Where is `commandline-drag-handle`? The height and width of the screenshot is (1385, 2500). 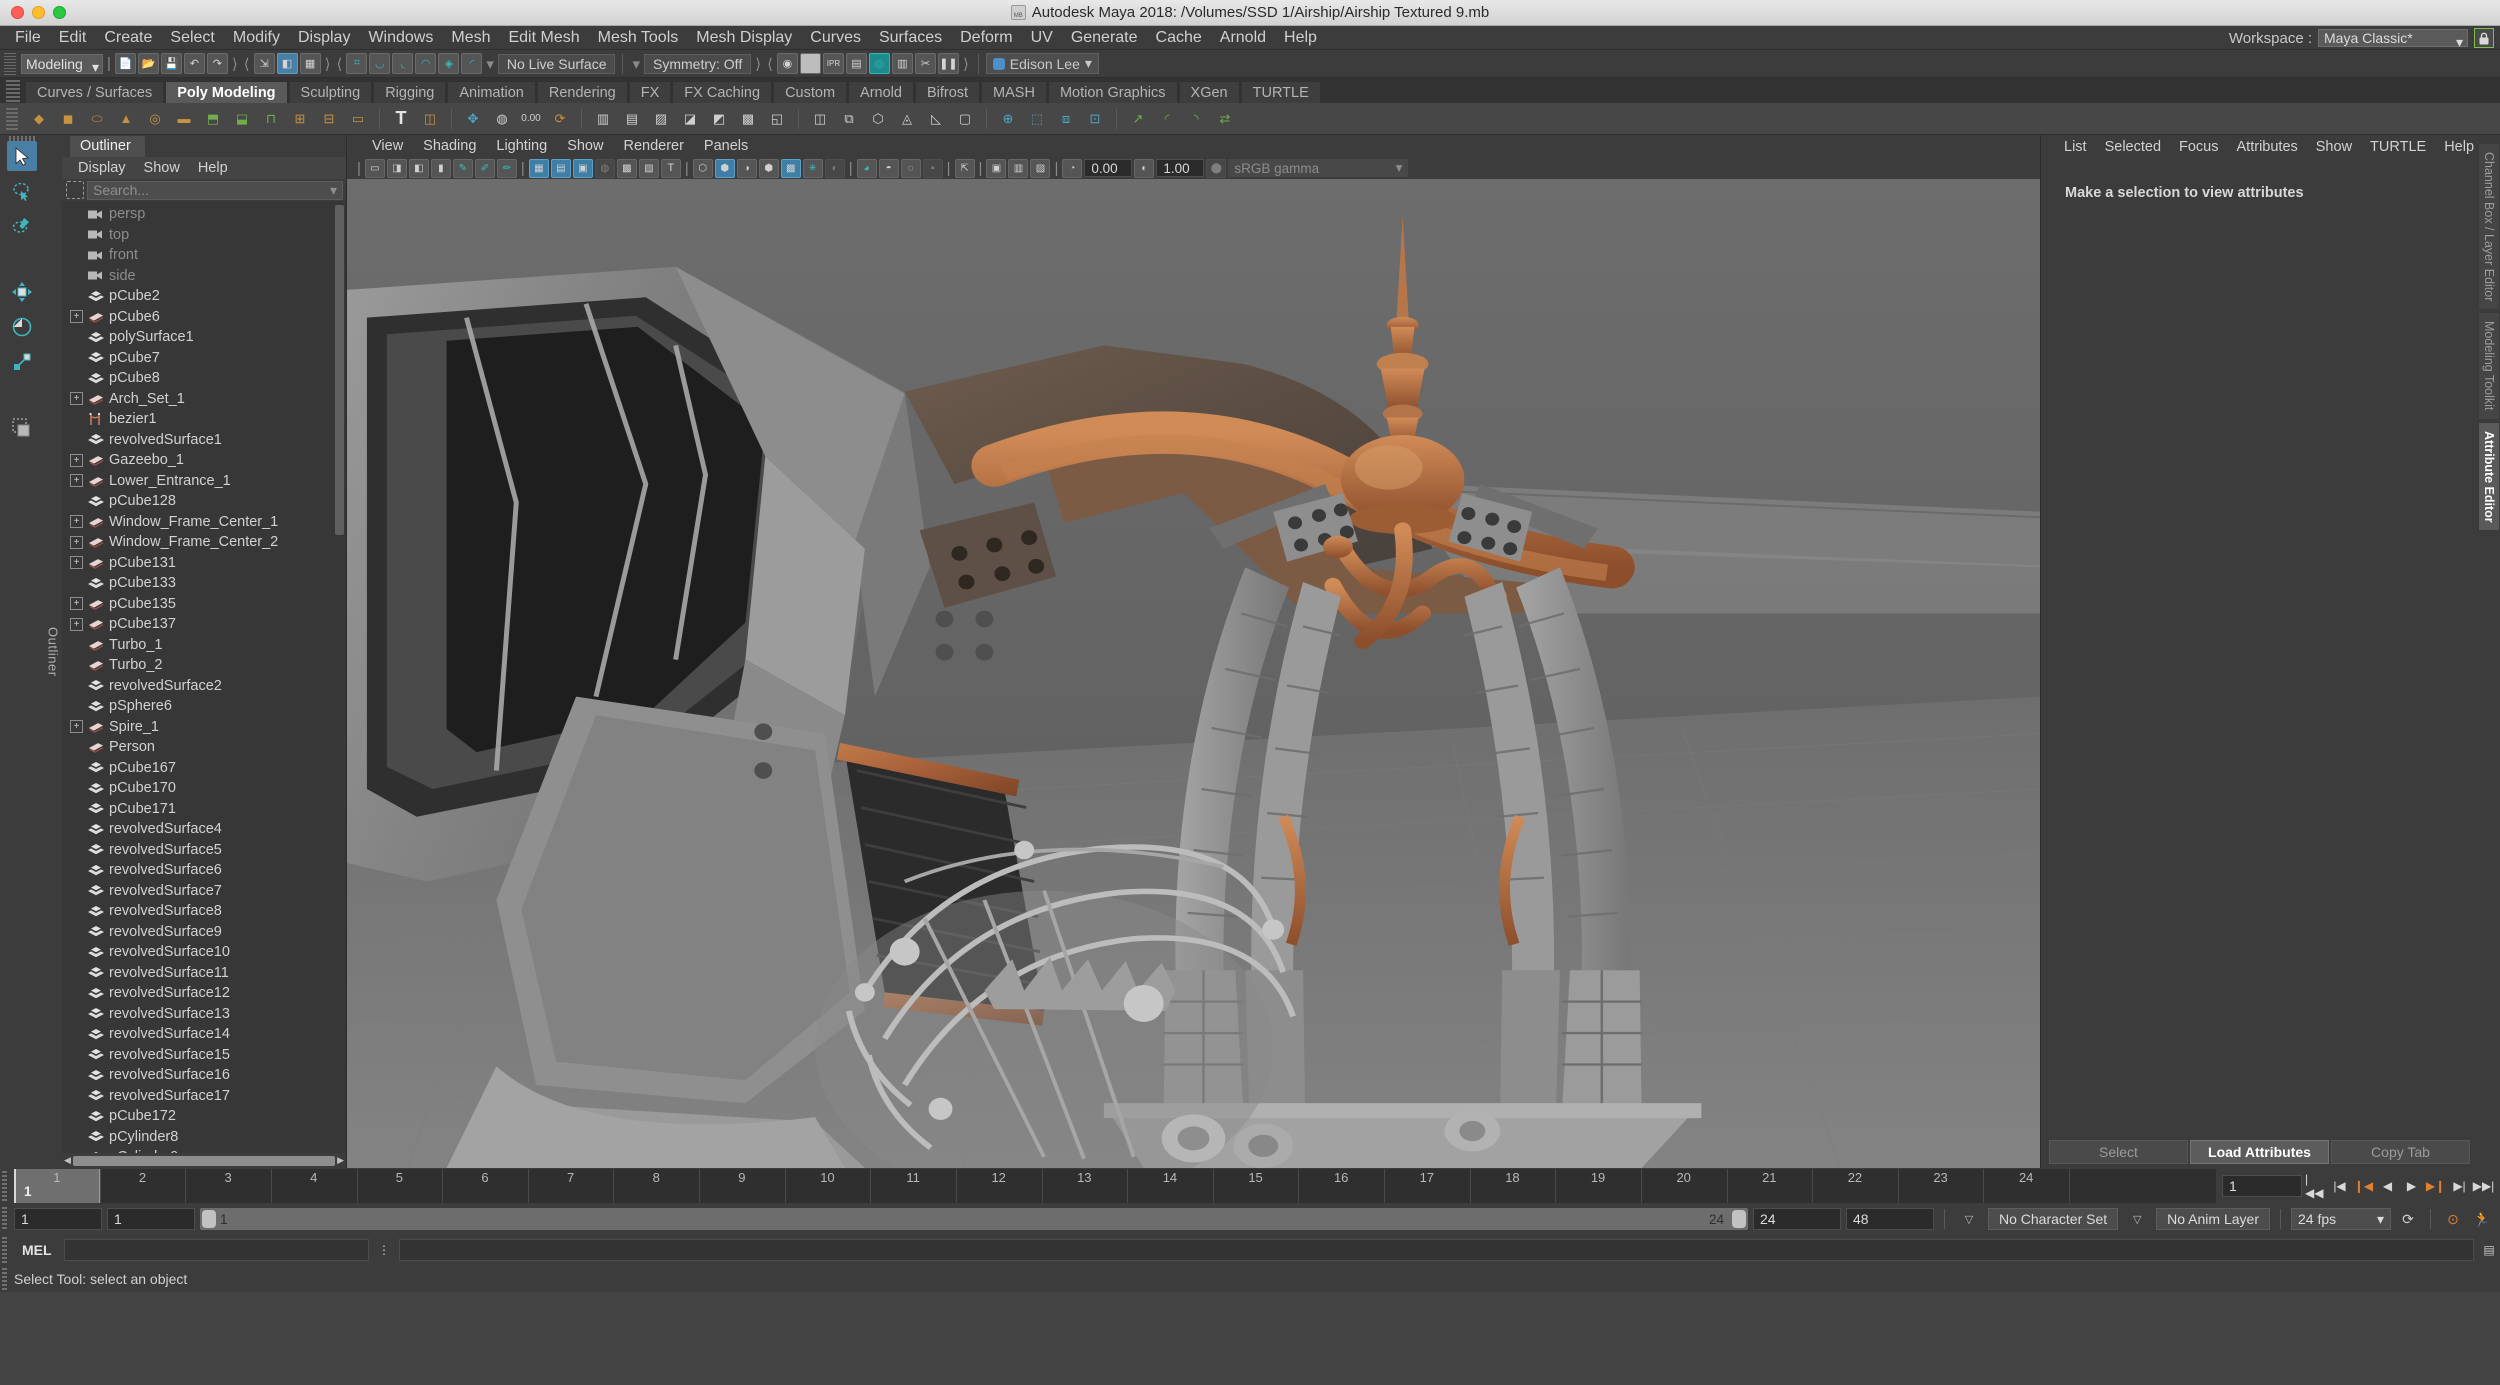 commandline-drag-handle is located at coordinates (4, 1250).